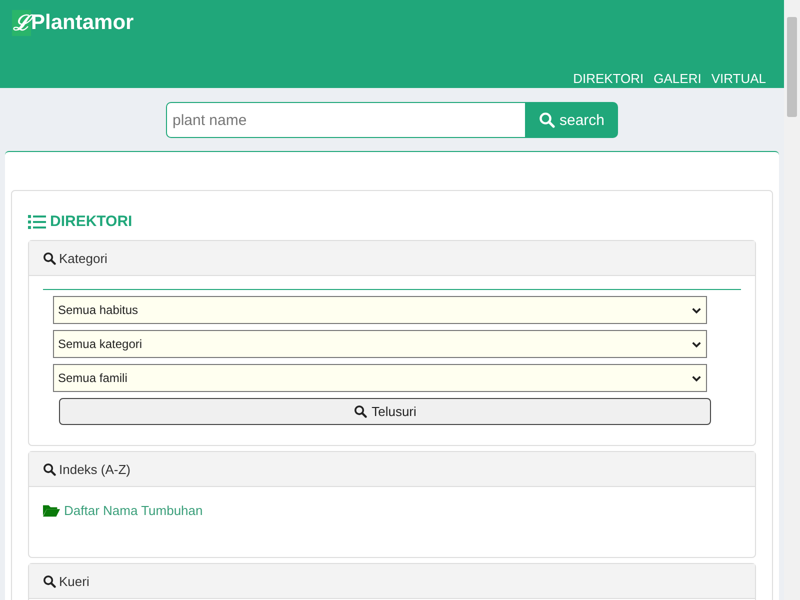 The image size is (800, 600). What do you see at coordinates (346, 120) in the screenshot?
I see `search-field: plant name` at bounding box center [346, 120].